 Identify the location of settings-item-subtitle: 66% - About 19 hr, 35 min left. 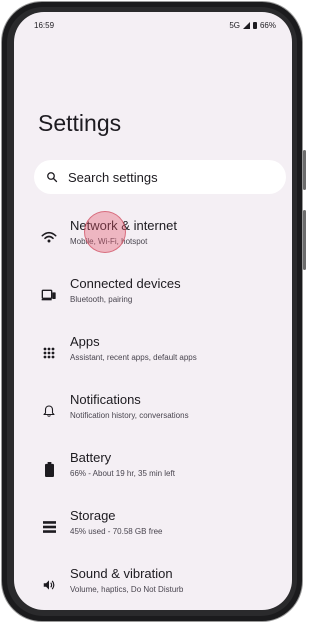
(122, 473).